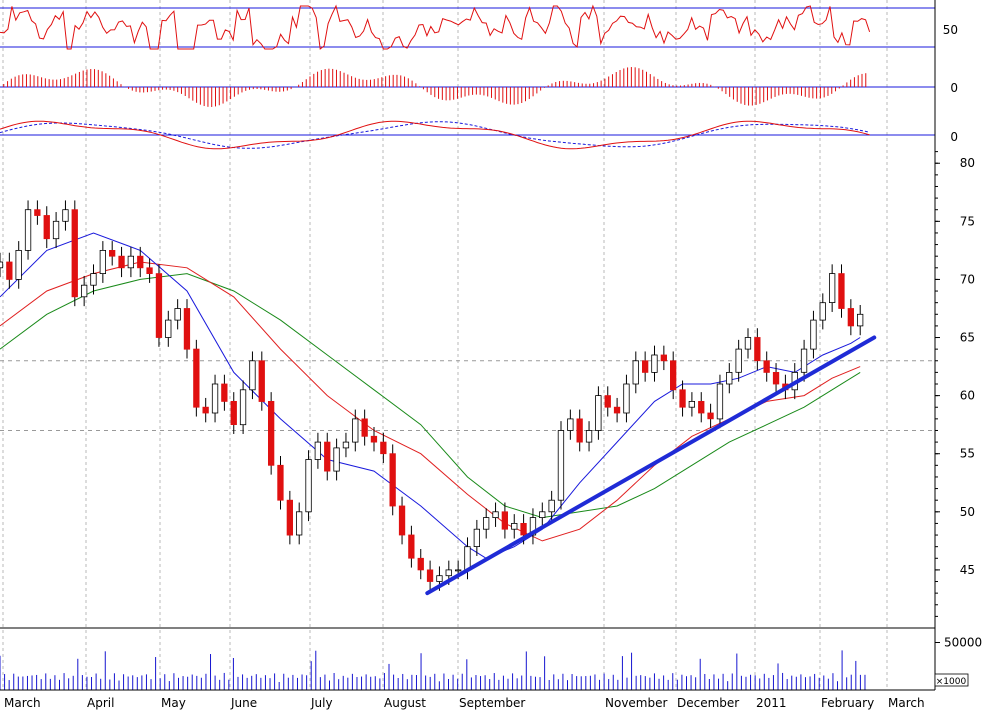  I want to click on rsi-line, so click(435, 27).